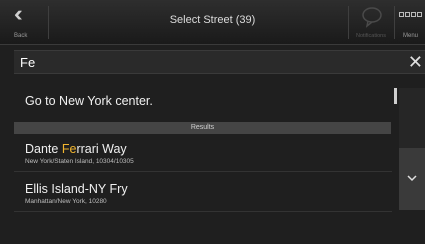 The image size is (425, 244). Describe the element at coordinates (371, 36) in the screenshot. I see `notification-label: Notifications` at that location.